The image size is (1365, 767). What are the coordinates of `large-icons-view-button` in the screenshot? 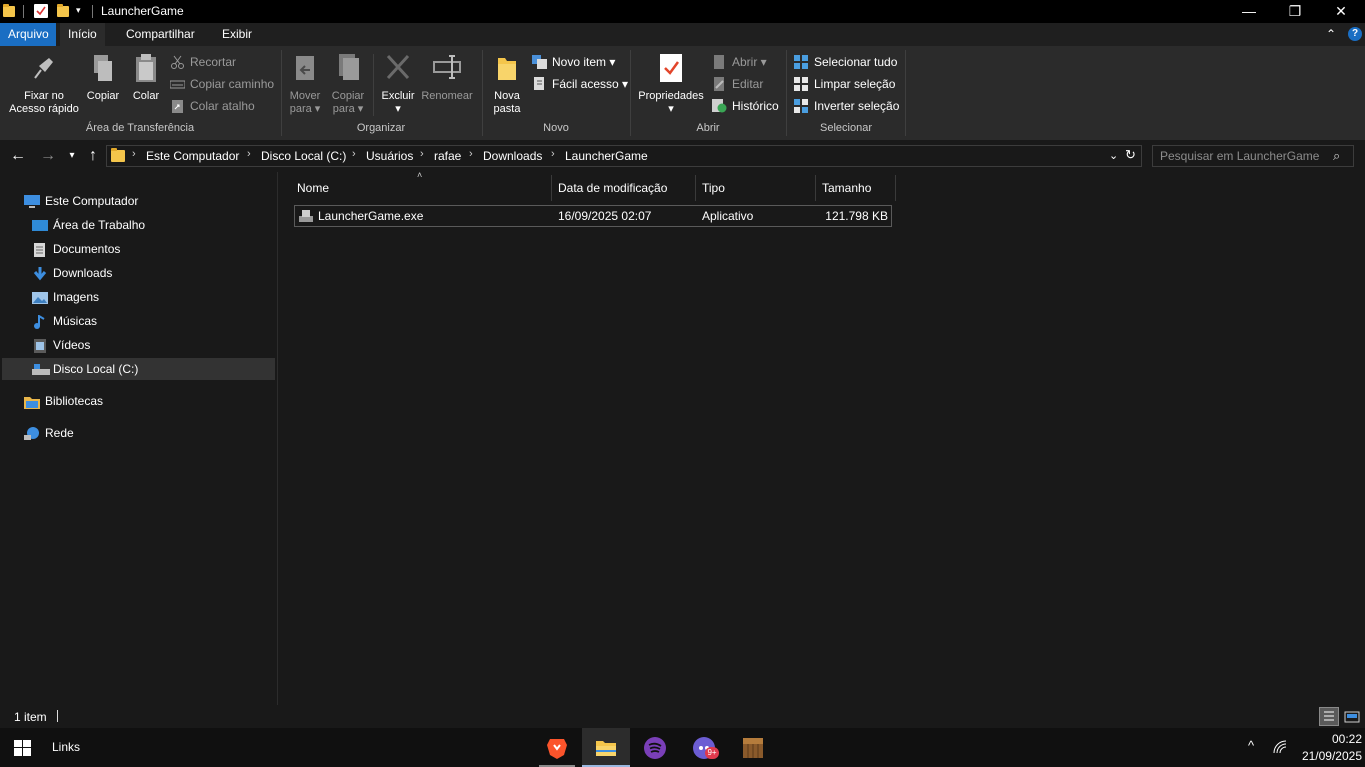 It's located at (1352, 716).